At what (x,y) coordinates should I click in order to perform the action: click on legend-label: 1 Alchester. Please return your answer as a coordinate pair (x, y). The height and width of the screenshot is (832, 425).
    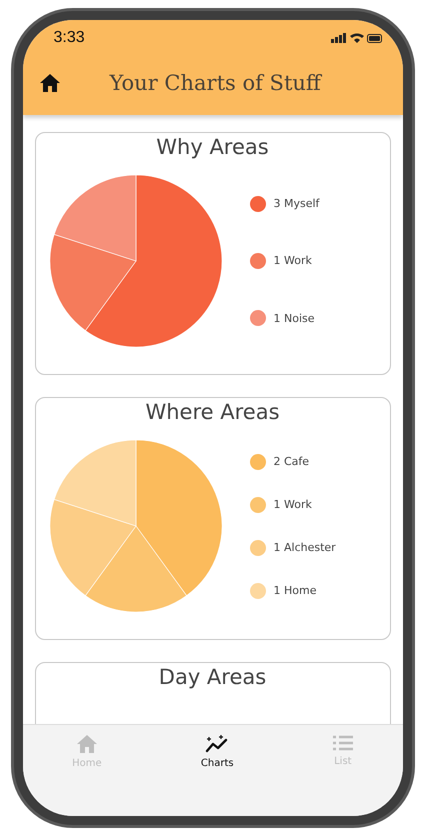
    Looking at the image, I should click on (305, 547).